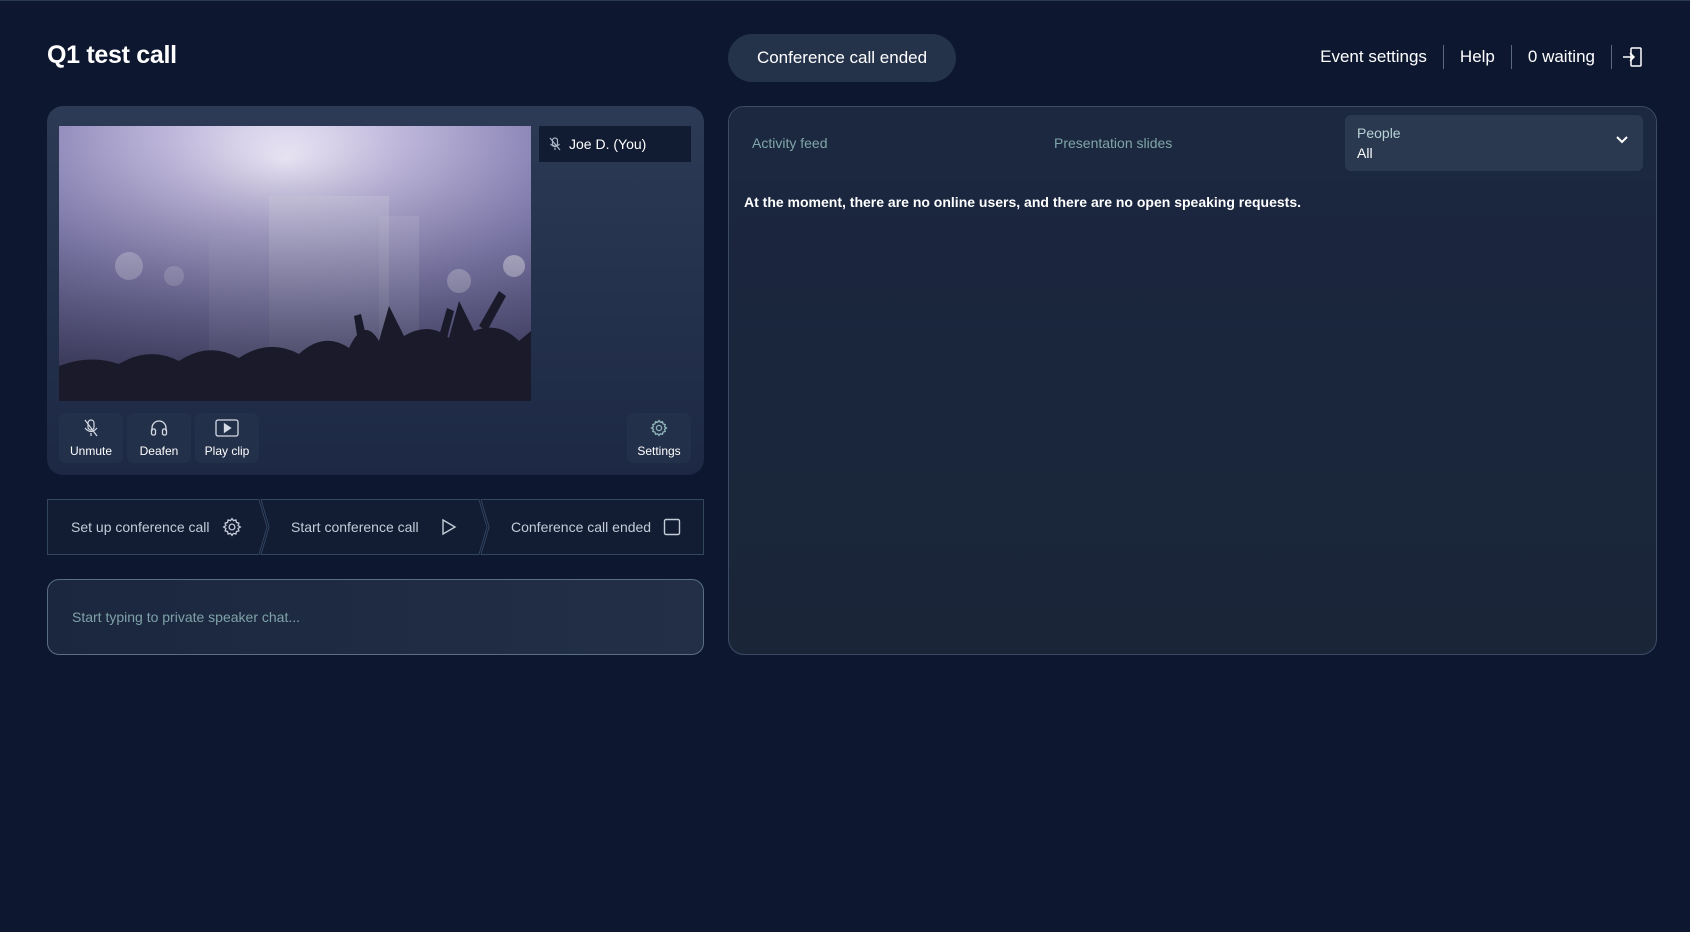 The width and height of the screenshot is (1690, 932). Describe the element at coordinates (159, 429) in the screenshot. I see `headphones-icon` at that location.